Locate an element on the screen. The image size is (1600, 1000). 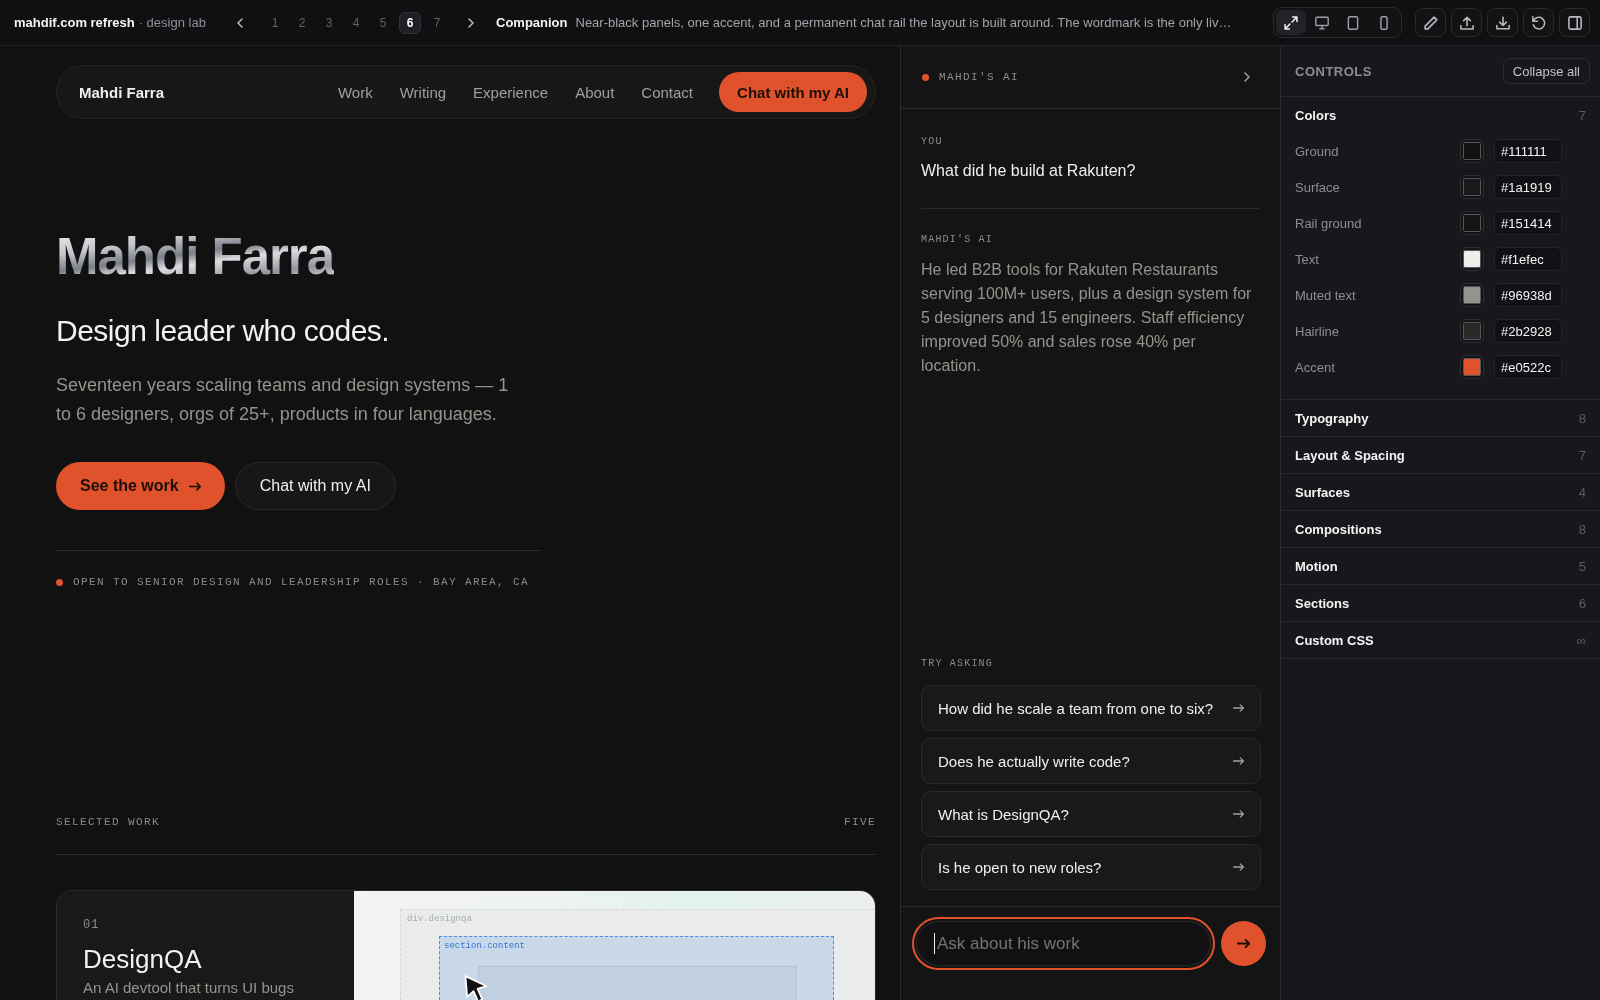
hex-input-field: #96938d is located at coordinates (1528, 295).